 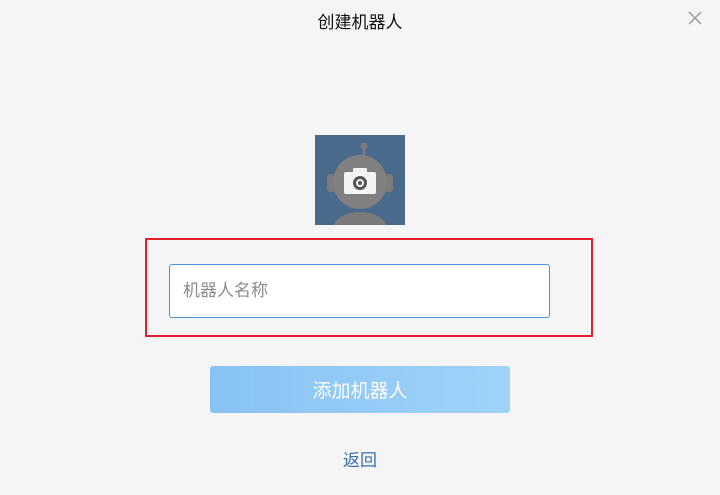 I want to click on robot-avatar-camera-icon, so click(x=360, y=180).